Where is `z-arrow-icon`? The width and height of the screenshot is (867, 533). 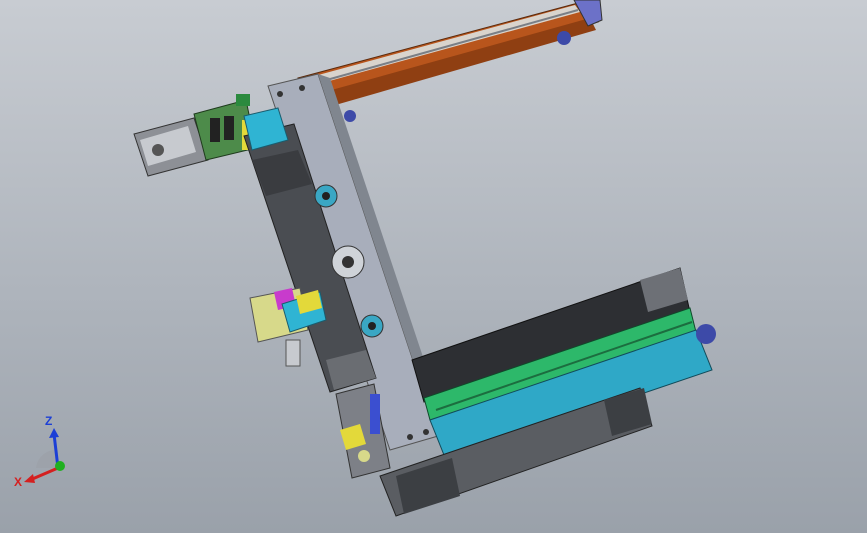 z-arrow-icon is located at coordinates (54, 433).